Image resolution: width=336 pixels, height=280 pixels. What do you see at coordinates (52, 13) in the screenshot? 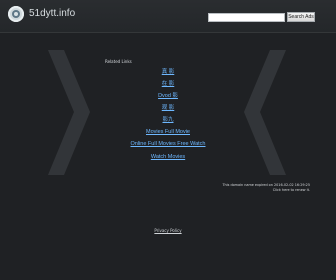
I see `site-name: 51dytt.info` at bounding box center [52, 13].